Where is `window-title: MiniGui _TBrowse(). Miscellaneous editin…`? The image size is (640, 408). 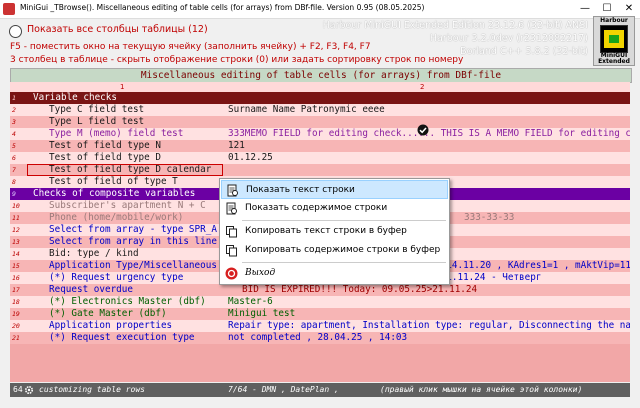
window-title: MiniGui _TBrowse(). Miscellaneous editin… is located at coordinates (222, 7).